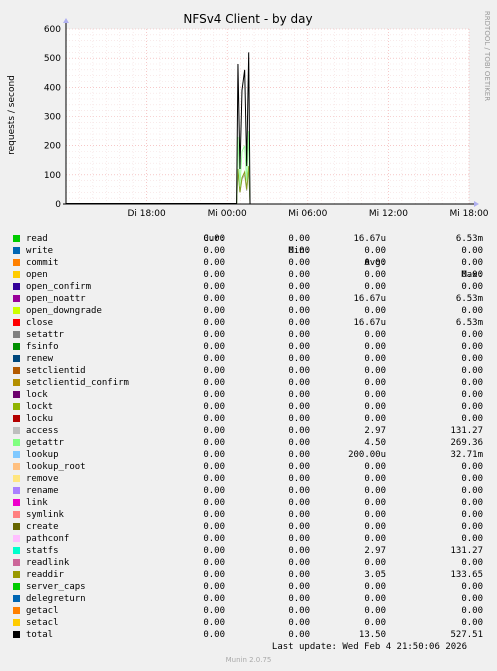  Describe the element at coordinates (307, 214) in the screenshot. I see `x-tick-label: Mi 06:00` at that location.